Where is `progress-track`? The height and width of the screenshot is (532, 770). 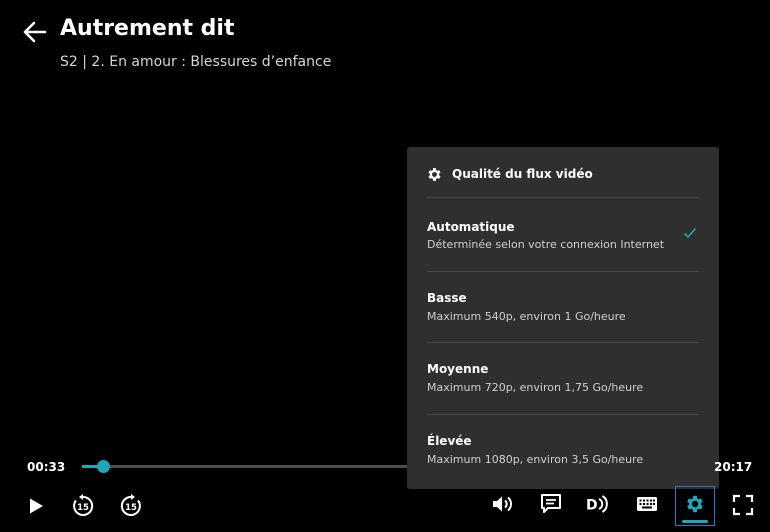 progress-track is located at coordinates (244, 466).